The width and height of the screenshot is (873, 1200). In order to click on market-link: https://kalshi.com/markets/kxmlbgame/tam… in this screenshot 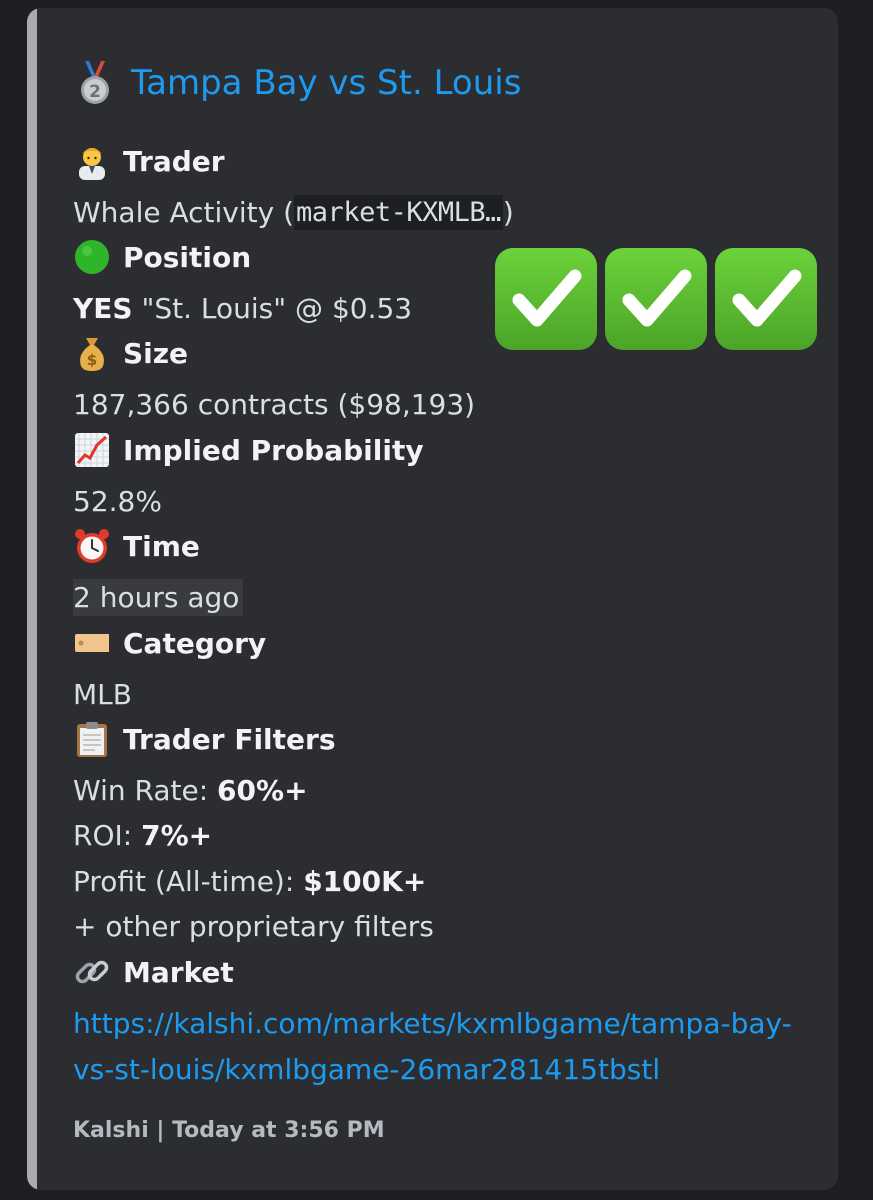, I will do `click(433, 1047)`.